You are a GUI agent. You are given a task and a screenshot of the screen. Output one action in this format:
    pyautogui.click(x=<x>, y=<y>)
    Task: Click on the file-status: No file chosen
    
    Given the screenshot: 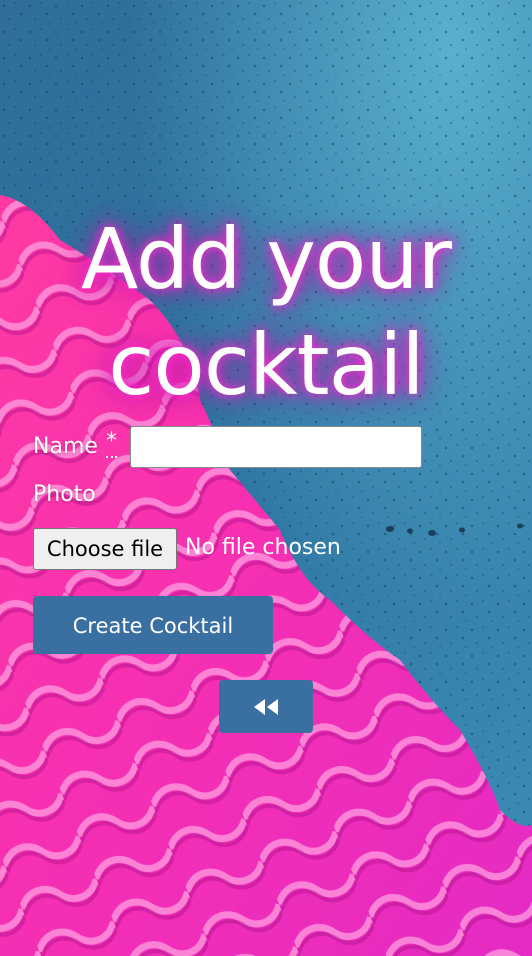 What is the action you would take?
    pyautogui.click(x=263, y=547)
    